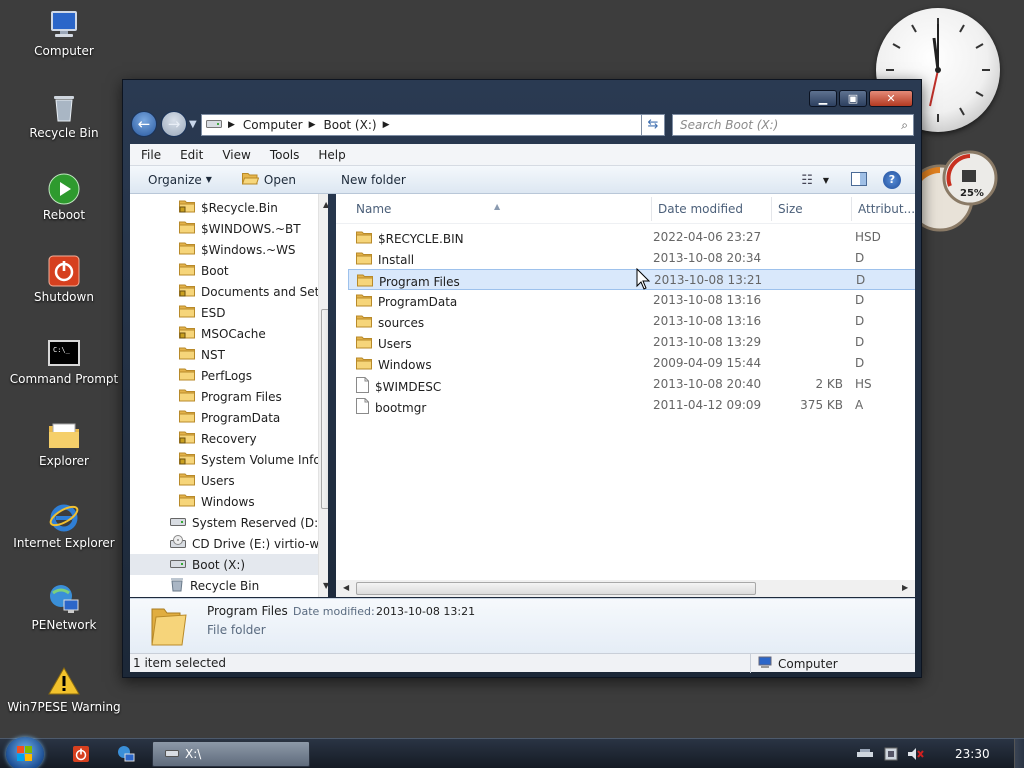 This screenshot has width=1024, height=768. Describe the element at coordinates (207, 480) in the screenshot. I see `nav-item: Users` at that location.